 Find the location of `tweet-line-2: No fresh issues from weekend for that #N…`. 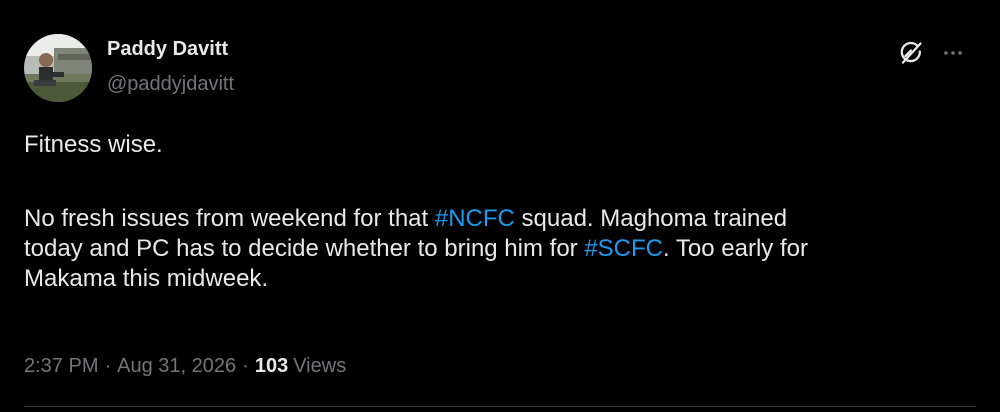

tweet-line-2: No fresh issues from weekend for that #N… is located at coordinates (501, 219).